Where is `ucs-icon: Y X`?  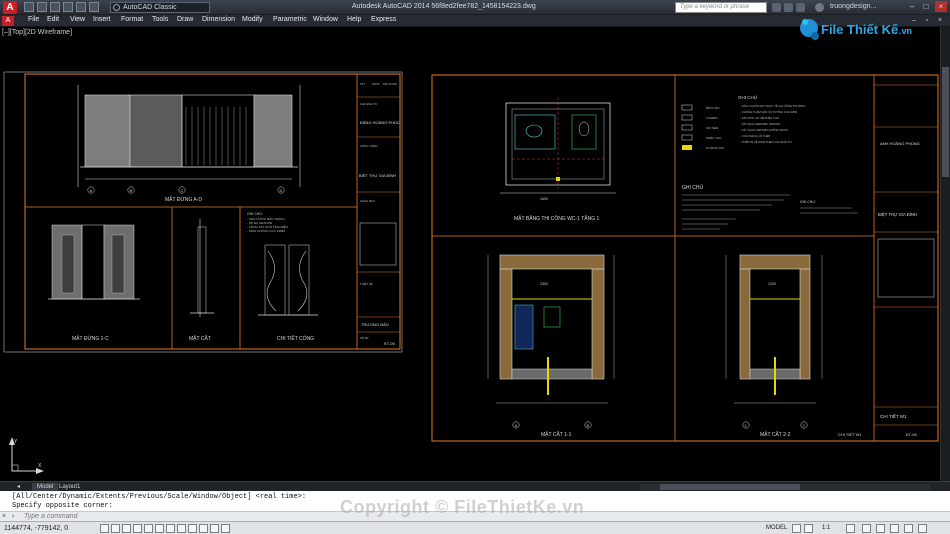 ucs-icon: Y X is located at coordinates (26, 455).